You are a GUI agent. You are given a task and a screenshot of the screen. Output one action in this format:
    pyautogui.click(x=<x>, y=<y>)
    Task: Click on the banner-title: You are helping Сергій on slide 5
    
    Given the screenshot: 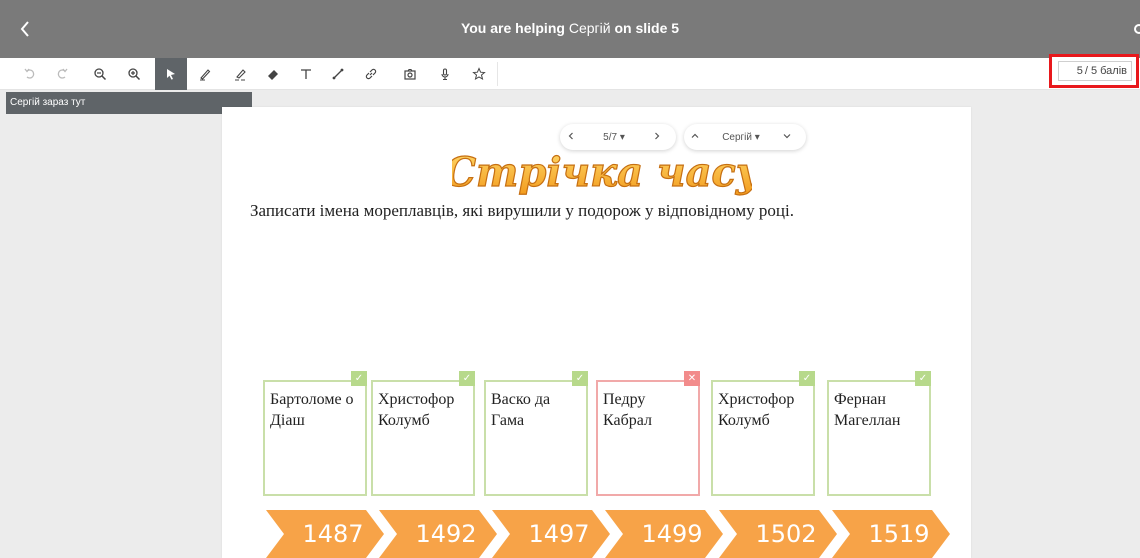 What is the action you would take?
    pyautogui.click(x=570, y=28)
    